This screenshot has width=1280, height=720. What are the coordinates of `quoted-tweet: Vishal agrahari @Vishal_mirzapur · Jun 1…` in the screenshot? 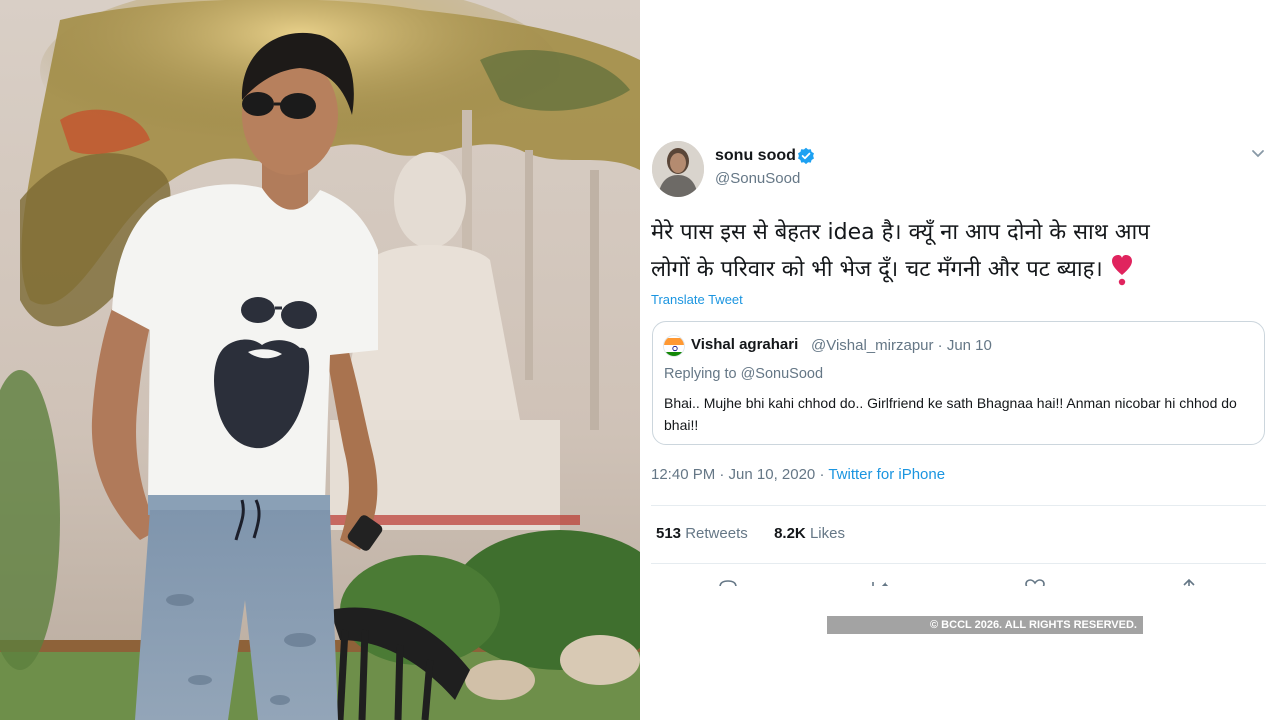 It's located at (958, 383).